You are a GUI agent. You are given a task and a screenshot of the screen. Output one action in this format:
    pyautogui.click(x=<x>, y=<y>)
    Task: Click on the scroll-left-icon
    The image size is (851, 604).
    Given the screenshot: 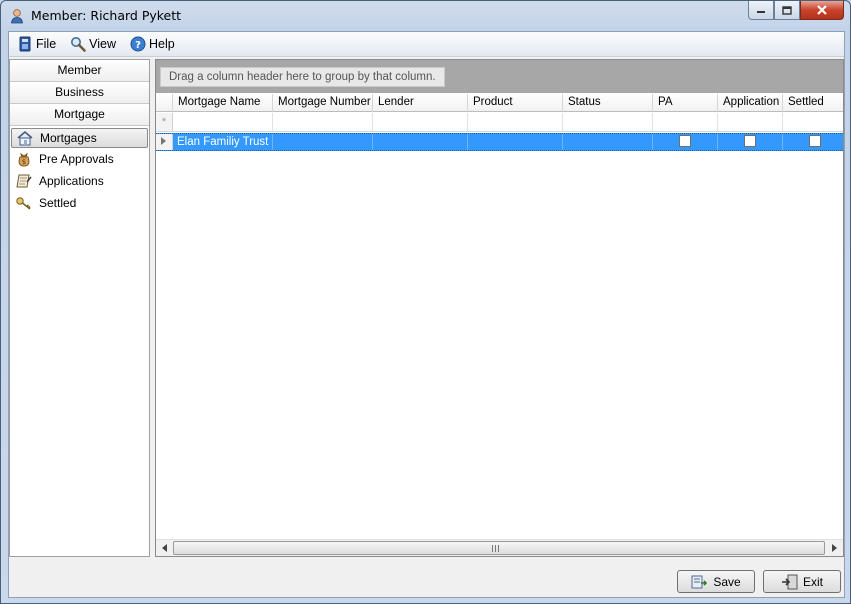 What is the action you would take?
    pyautogui.click(x=164, y=548)
    